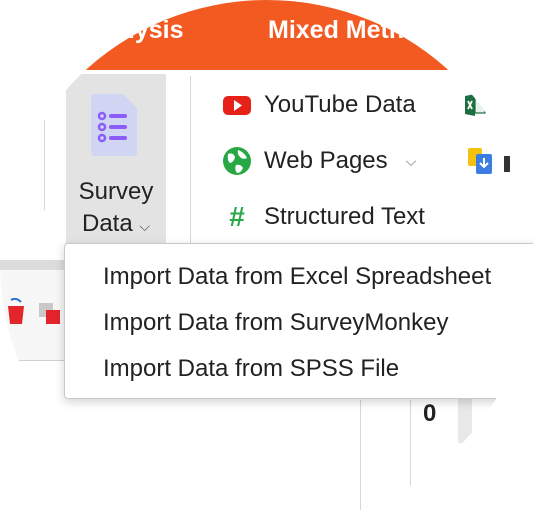  What do you see at coordinates (35, 315) in the screenshot?
I see `left-toolbar` at bounding box center [35, 315].